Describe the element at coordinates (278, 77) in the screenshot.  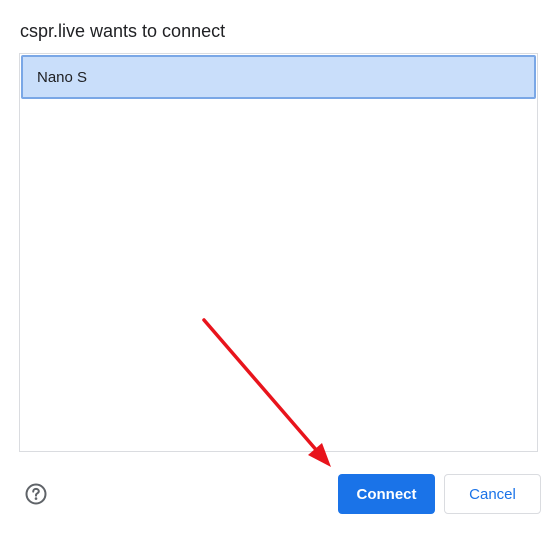
I see `device-item-nano-s: Nano S` at that location.